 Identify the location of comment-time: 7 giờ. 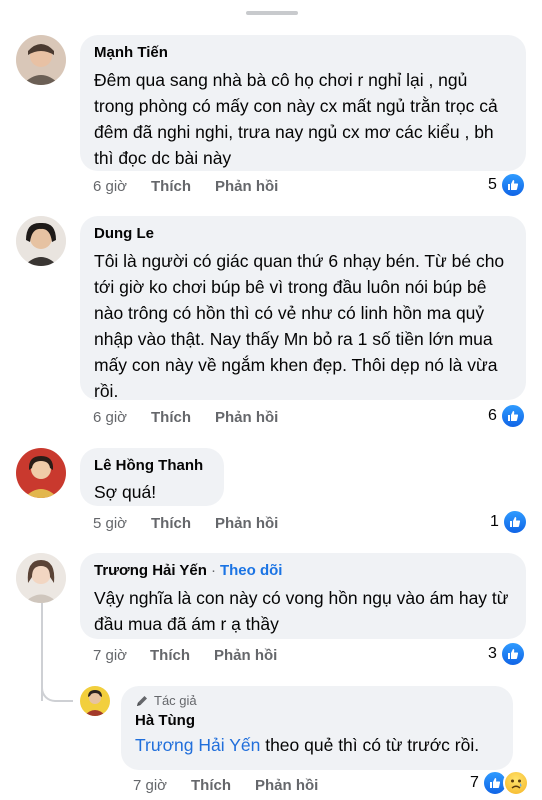
(110, 656).